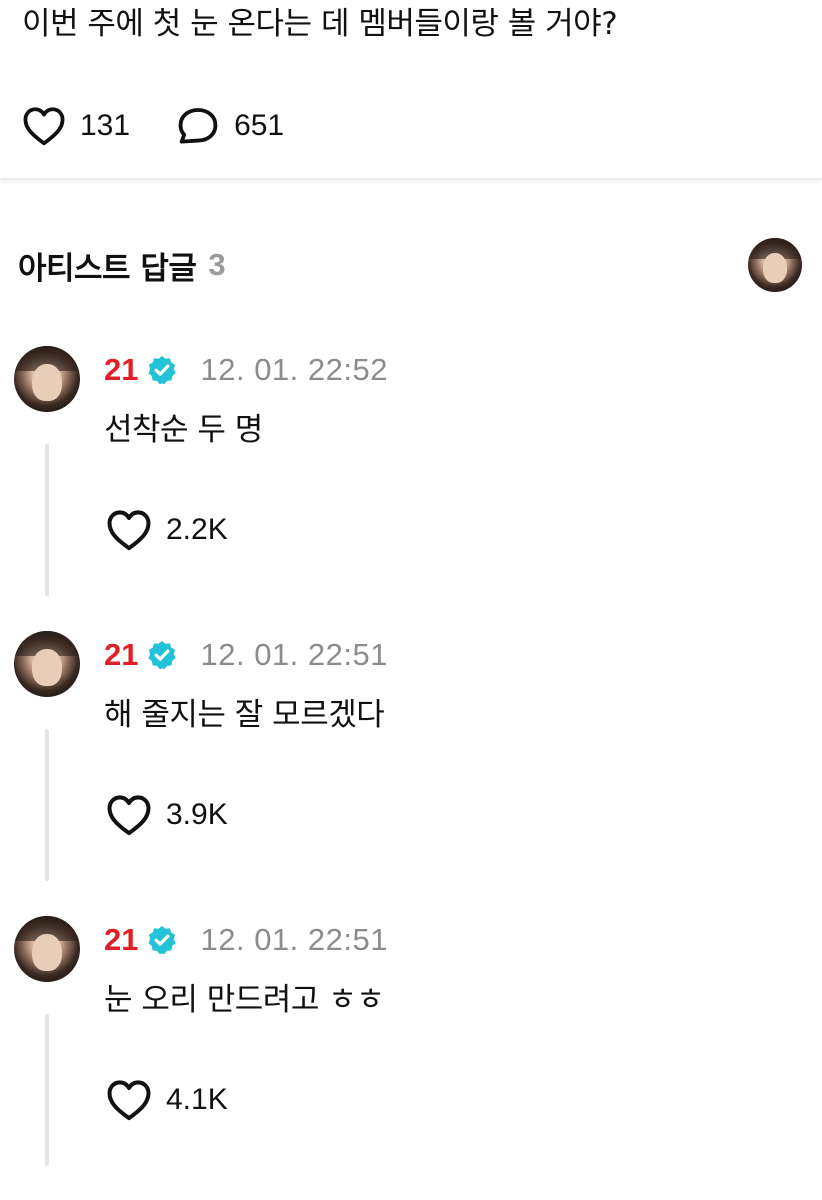 This screenshot has width=822, height=1200. I want to click on artist-replies-count: 3, so click(217, 264).